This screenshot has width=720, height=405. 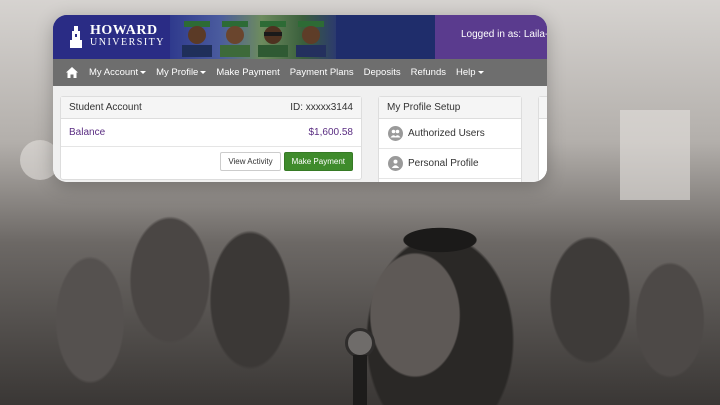 I want to click on panel-title: Student Account, so click(x=105, y=107).